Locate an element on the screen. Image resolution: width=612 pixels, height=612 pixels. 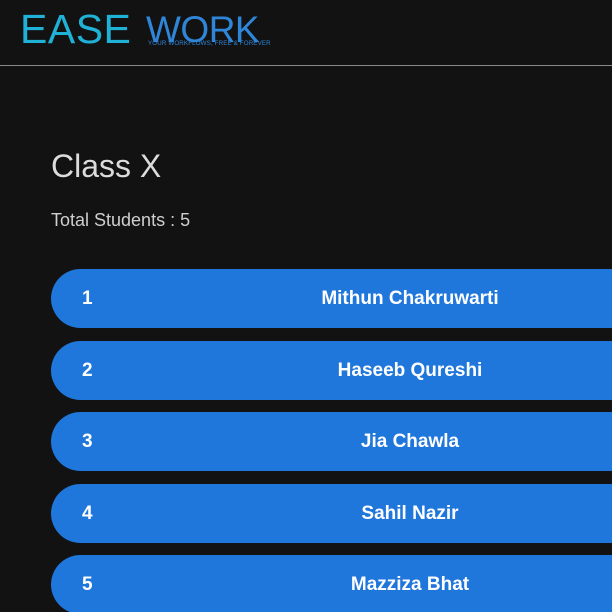
student-name: Mithun Chakruwarti is located at coordinates (410, 298).